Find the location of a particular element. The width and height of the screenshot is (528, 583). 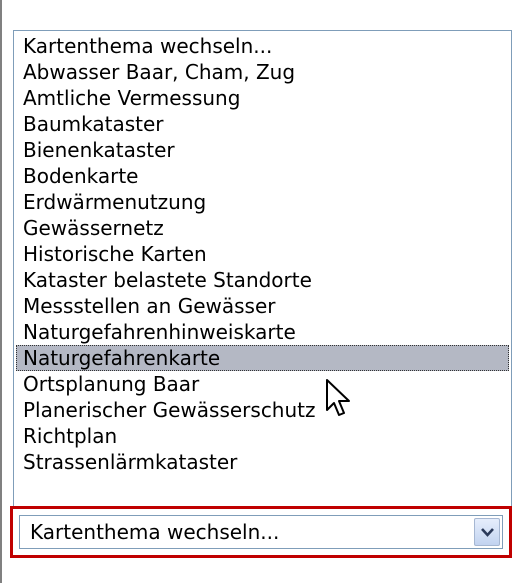

list-item: Richtplan is located at coordinates (262, 436).